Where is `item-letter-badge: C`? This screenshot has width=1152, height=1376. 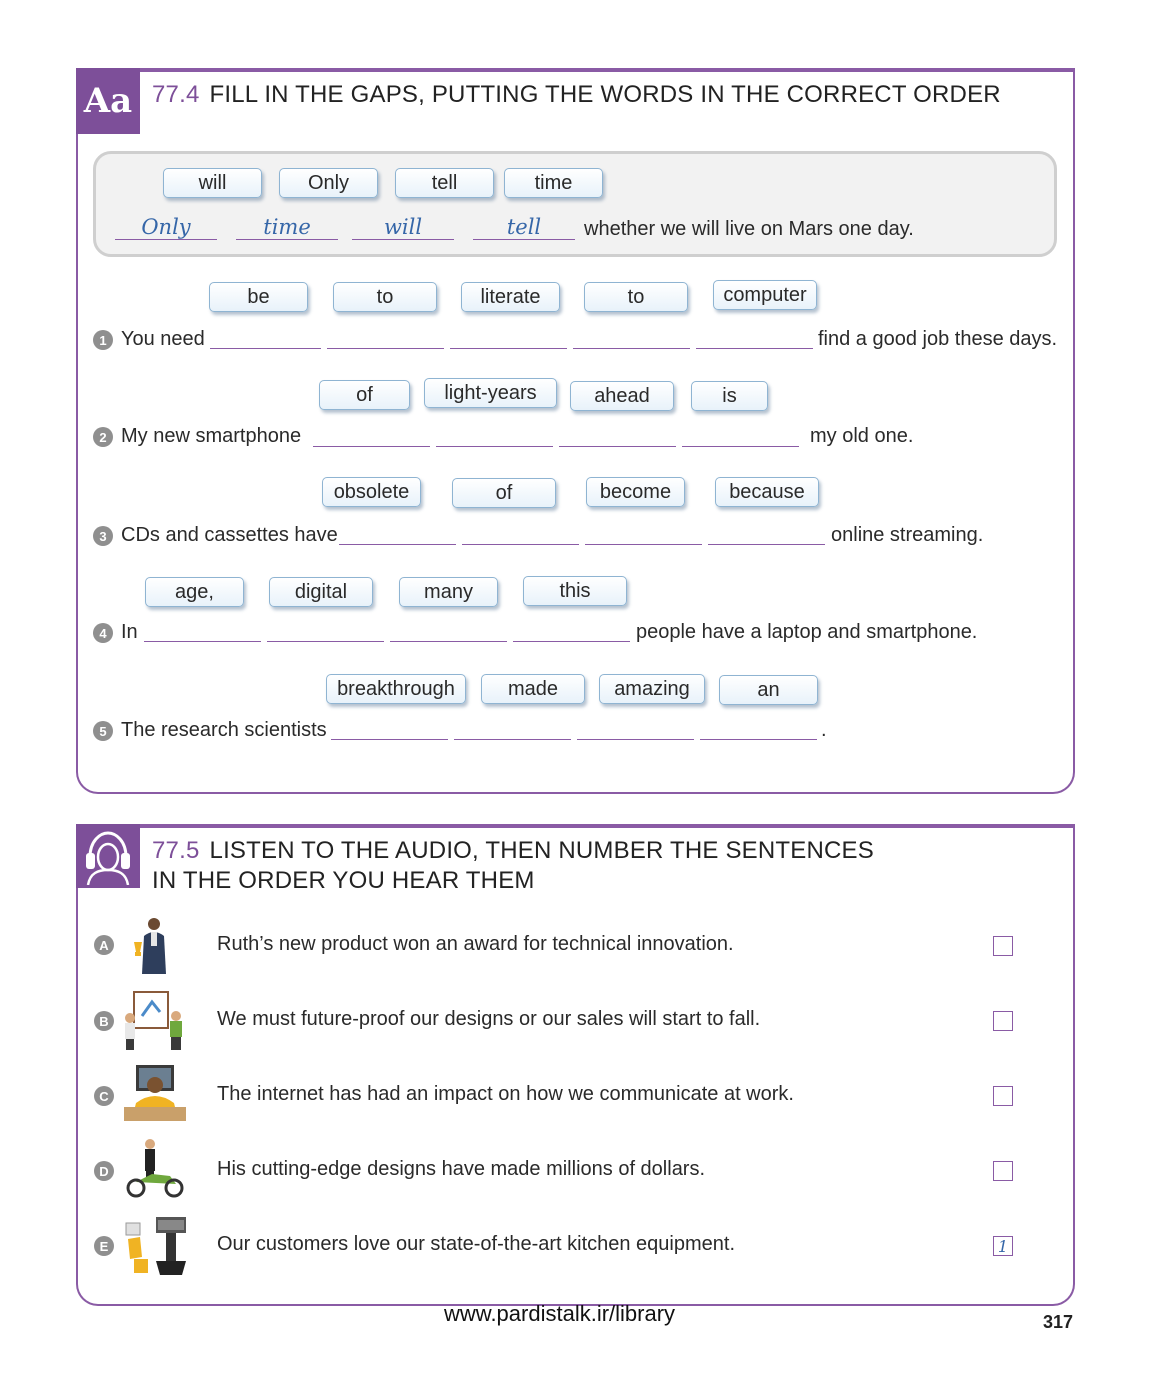
item-letter-badge: C is located at coordinates (104, 1096).